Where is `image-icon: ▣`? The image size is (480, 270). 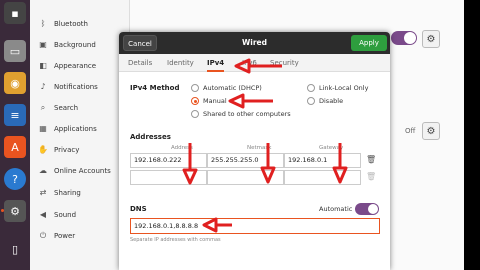 image-icon: ▣ is located at coordinates (43, 44).